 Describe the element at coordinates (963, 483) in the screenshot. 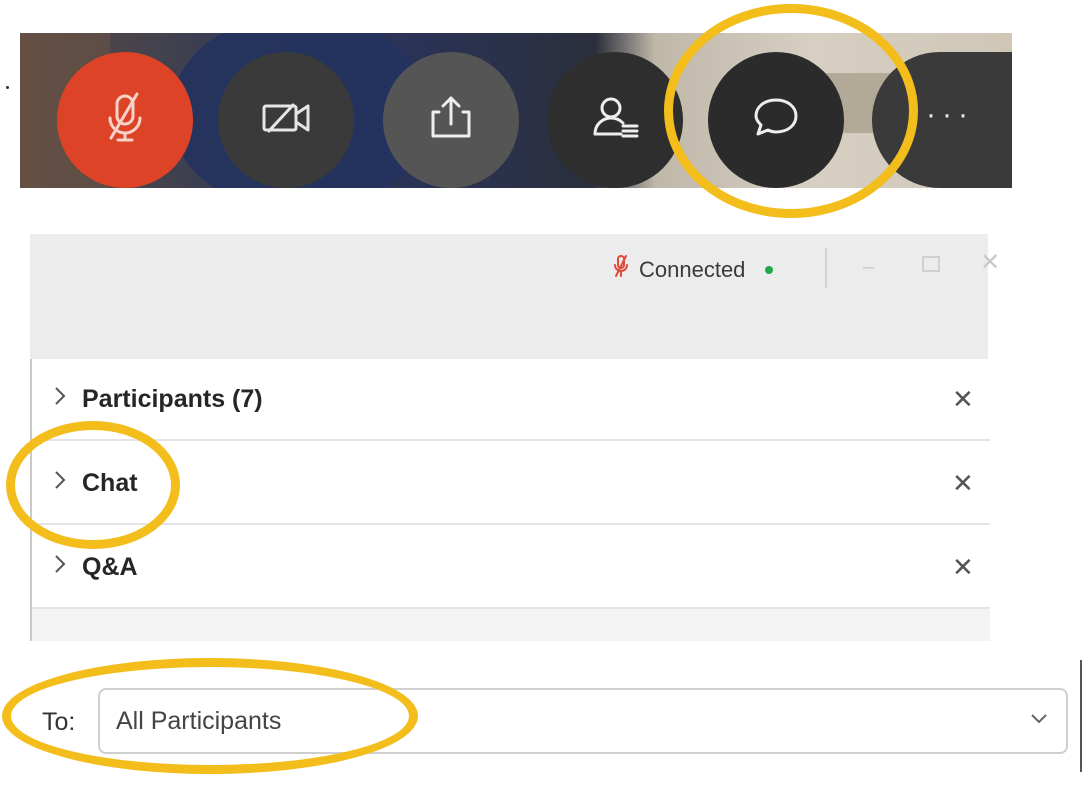

I see `close-chat-button: ✕` at that location.